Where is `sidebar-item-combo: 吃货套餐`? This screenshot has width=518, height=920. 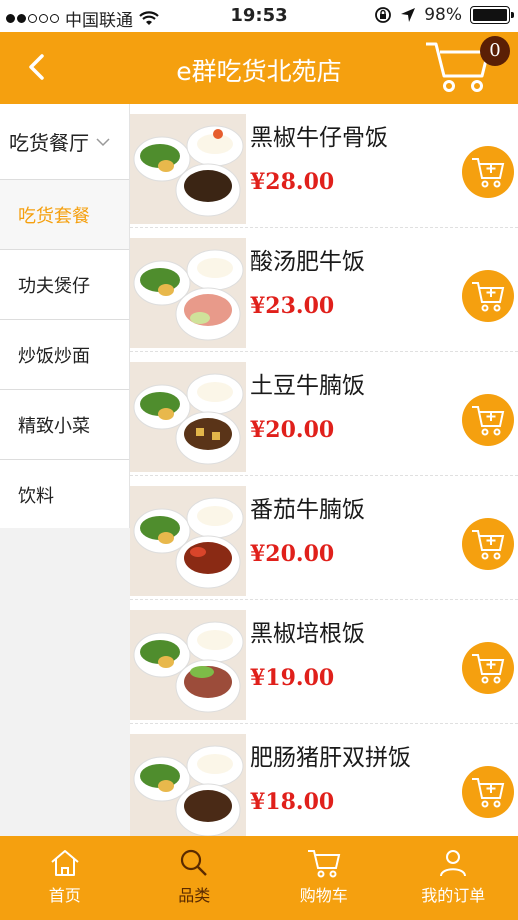
sidebar-item-combo: 吃货套餐 is located at coordinates (64, 215).